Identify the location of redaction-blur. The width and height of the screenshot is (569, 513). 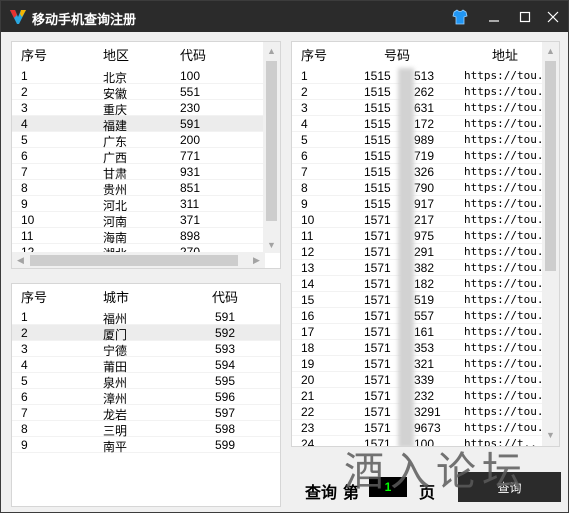
(406, 257).